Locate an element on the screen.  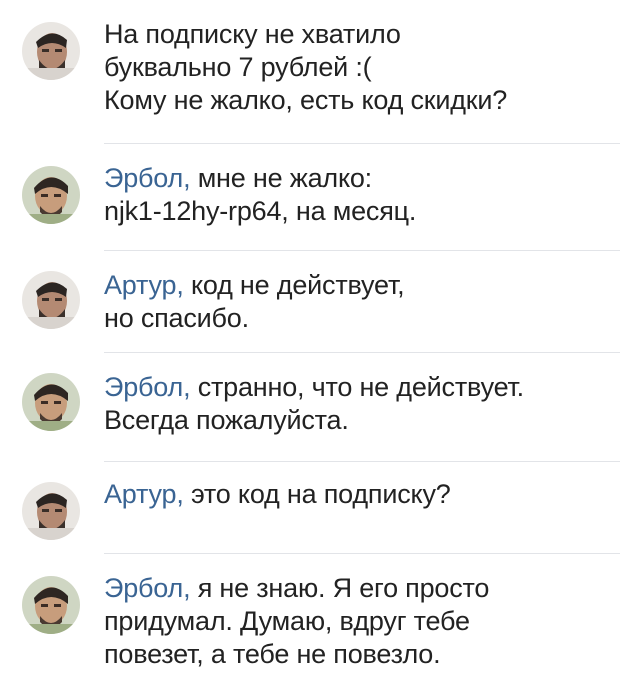
comment-body: Артур, код не действует, но спасибо. is located at coordinates (362, 302).